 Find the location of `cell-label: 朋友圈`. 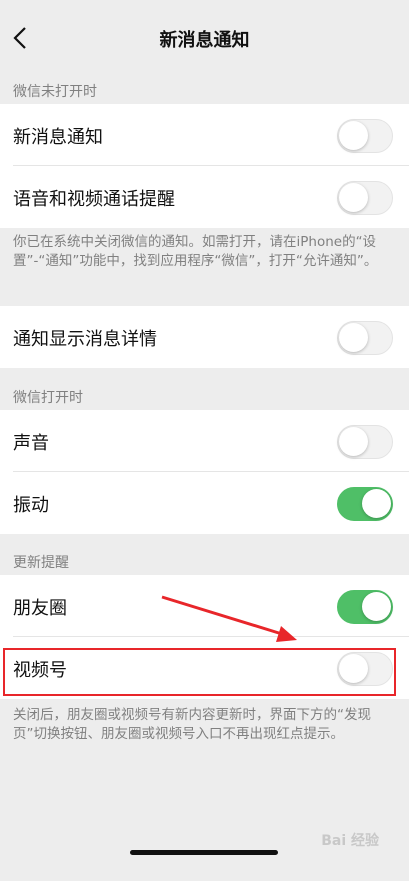

cell-label: 朋友圈 is located at coordinates (40, 608).